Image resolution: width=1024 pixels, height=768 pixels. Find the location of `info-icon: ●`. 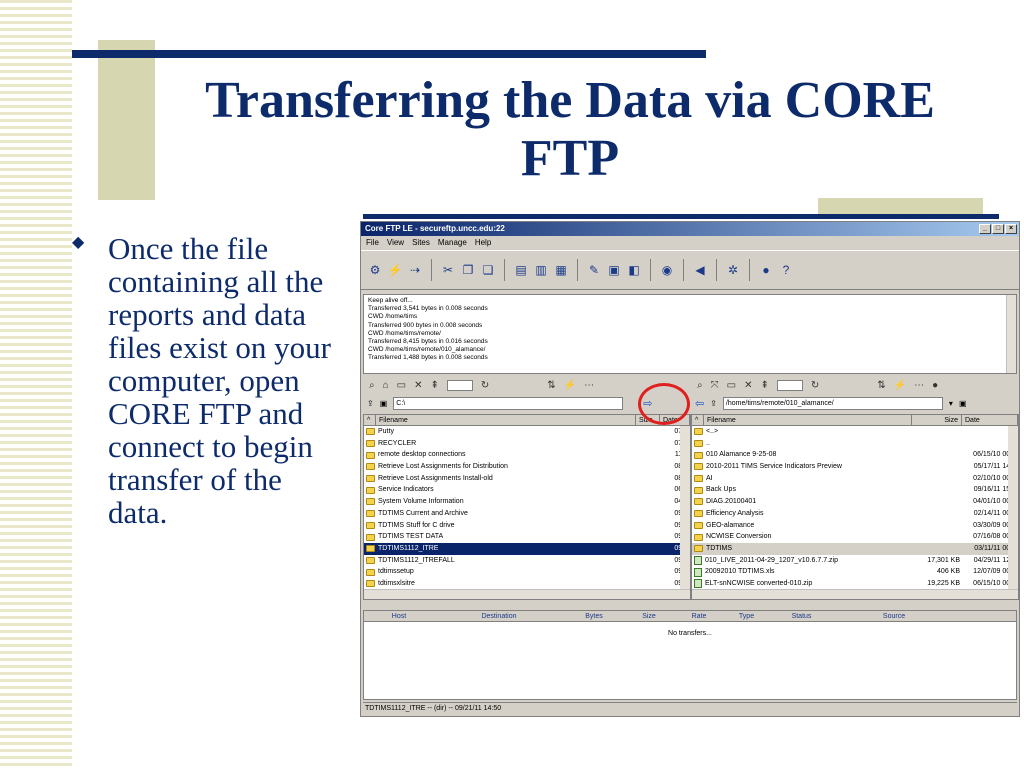

info-icon: ● is located at coordinates (766, 270).